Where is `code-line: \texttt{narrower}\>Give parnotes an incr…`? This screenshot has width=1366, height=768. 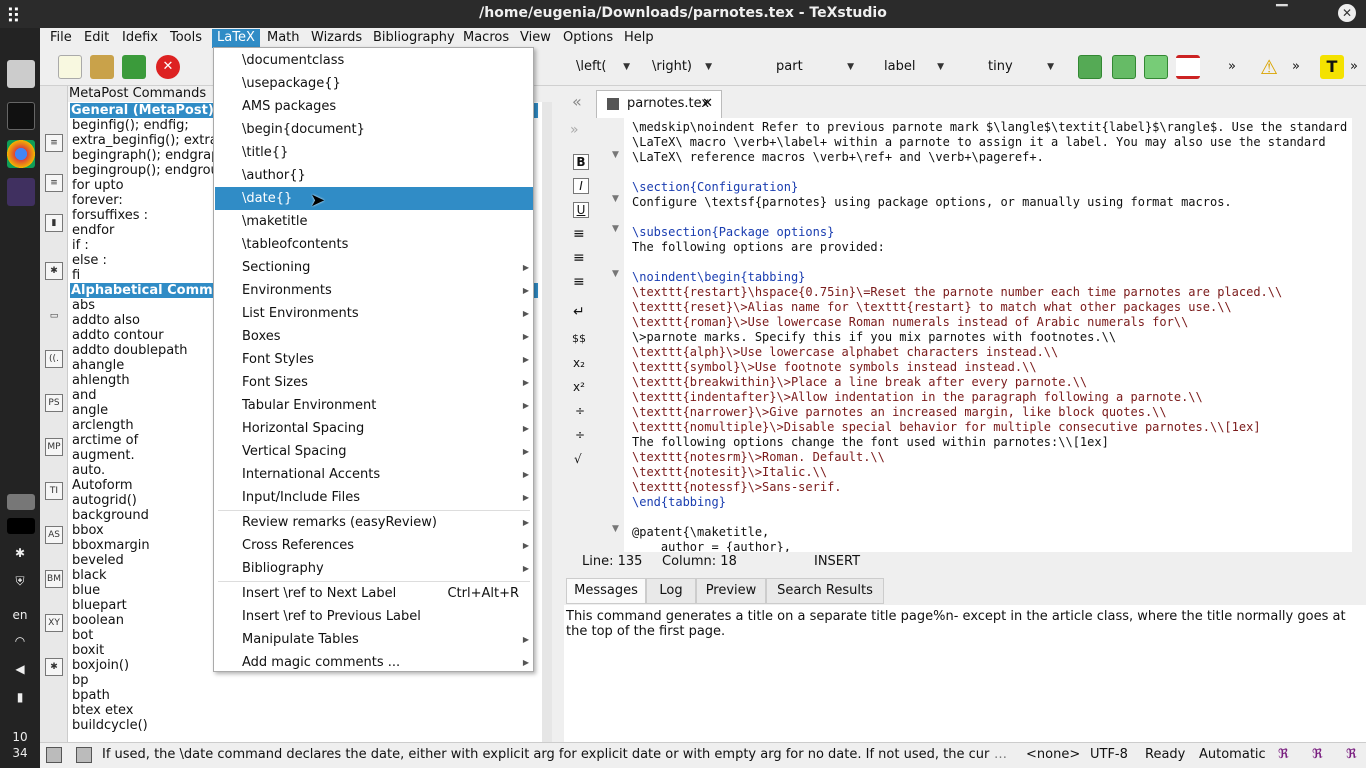 code-line: \texttt{narrower}\>Give parnotes an incr… is located at coordinates (899, 412).